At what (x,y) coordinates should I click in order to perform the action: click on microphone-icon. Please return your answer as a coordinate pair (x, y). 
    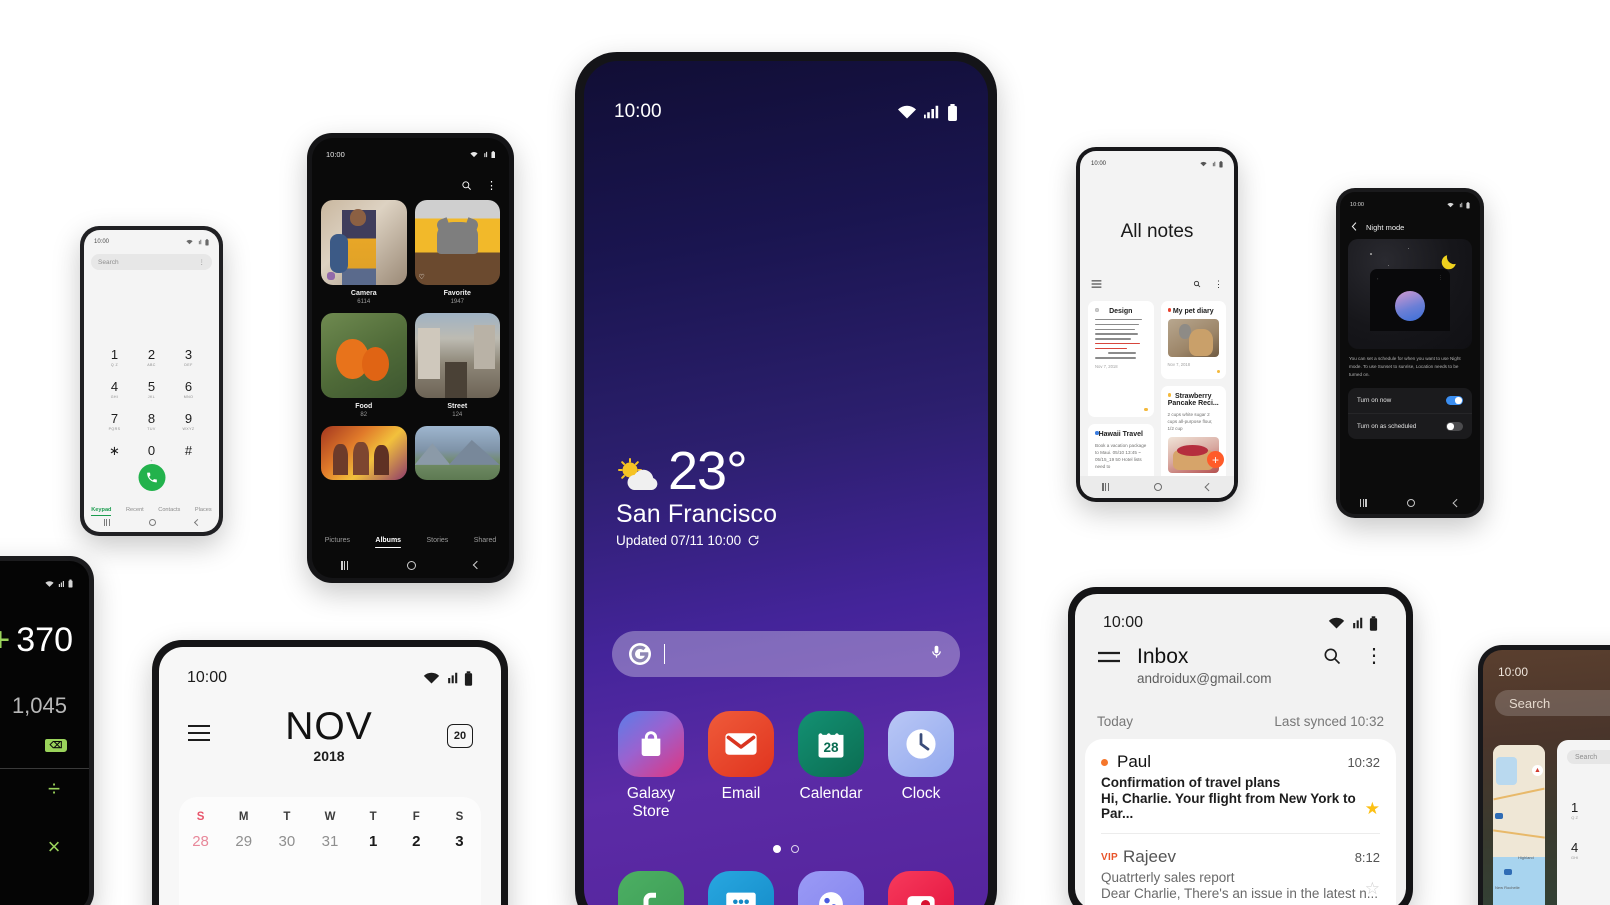
    Looking at the image, I should click on (936, 654).